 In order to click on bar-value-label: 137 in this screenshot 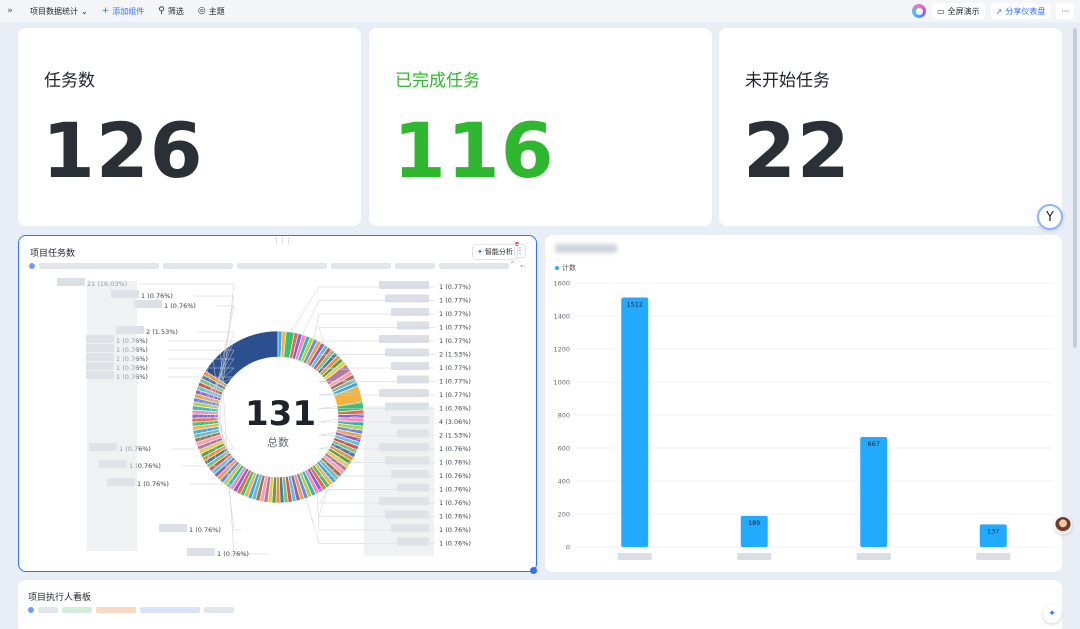, I will do `click(993, 531)`.